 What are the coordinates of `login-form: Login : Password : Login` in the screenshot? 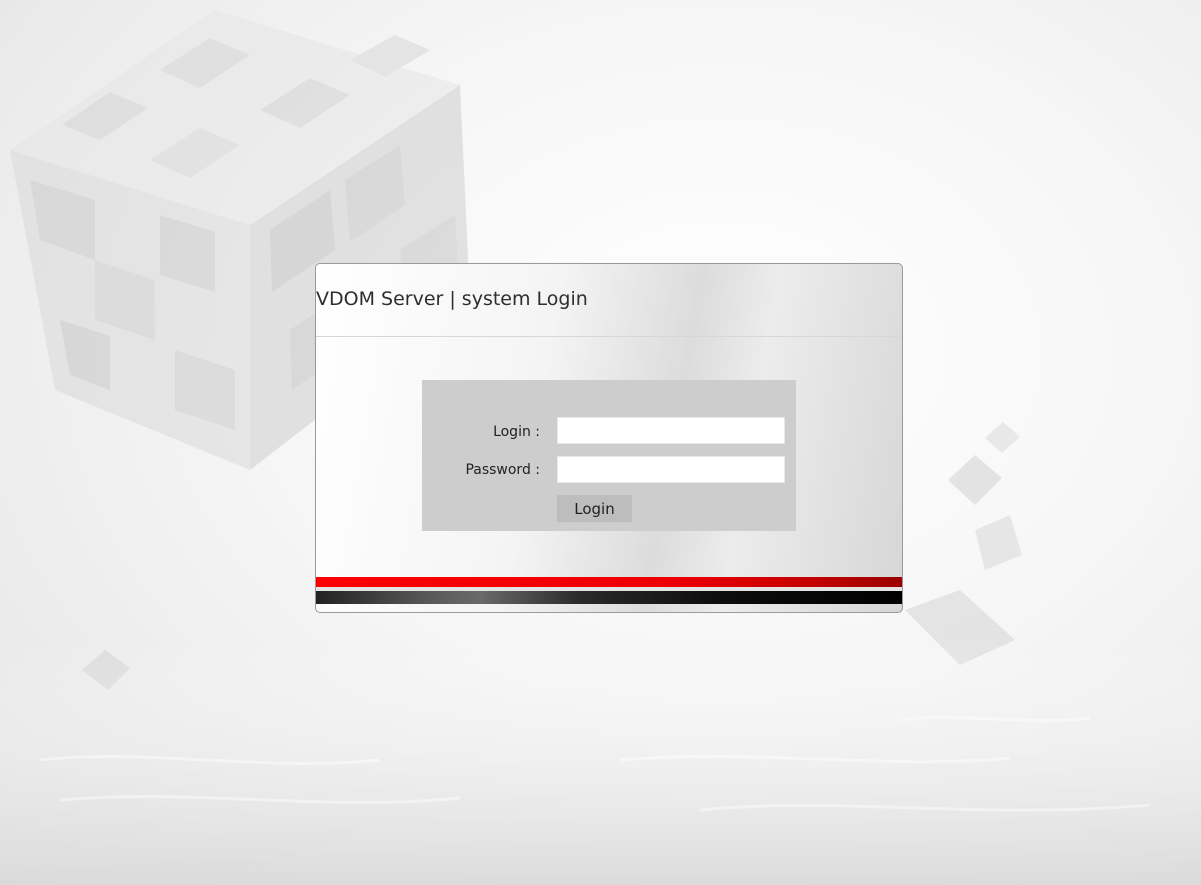 It's located at (609, 455).